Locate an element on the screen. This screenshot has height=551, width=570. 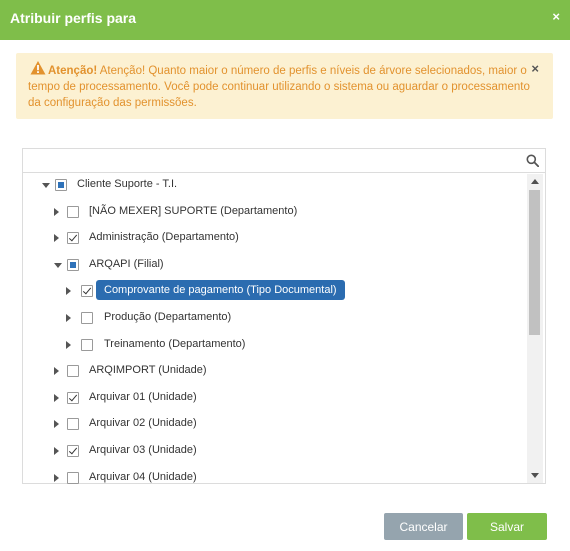
tree-node: ARQIMPORT (Unidade) is located at coordinates (273, 371).